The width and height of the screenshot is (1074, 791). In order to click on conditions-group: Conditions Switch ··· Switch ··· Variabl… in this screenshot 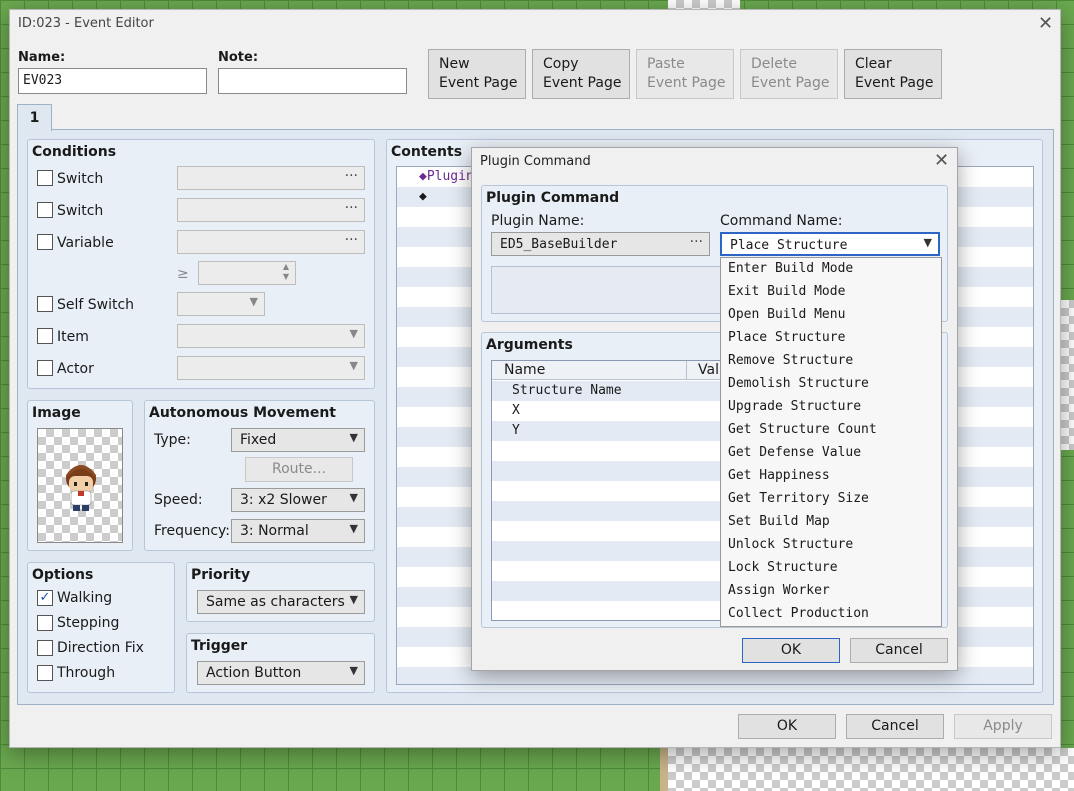, I will do `click(201, 264)`.